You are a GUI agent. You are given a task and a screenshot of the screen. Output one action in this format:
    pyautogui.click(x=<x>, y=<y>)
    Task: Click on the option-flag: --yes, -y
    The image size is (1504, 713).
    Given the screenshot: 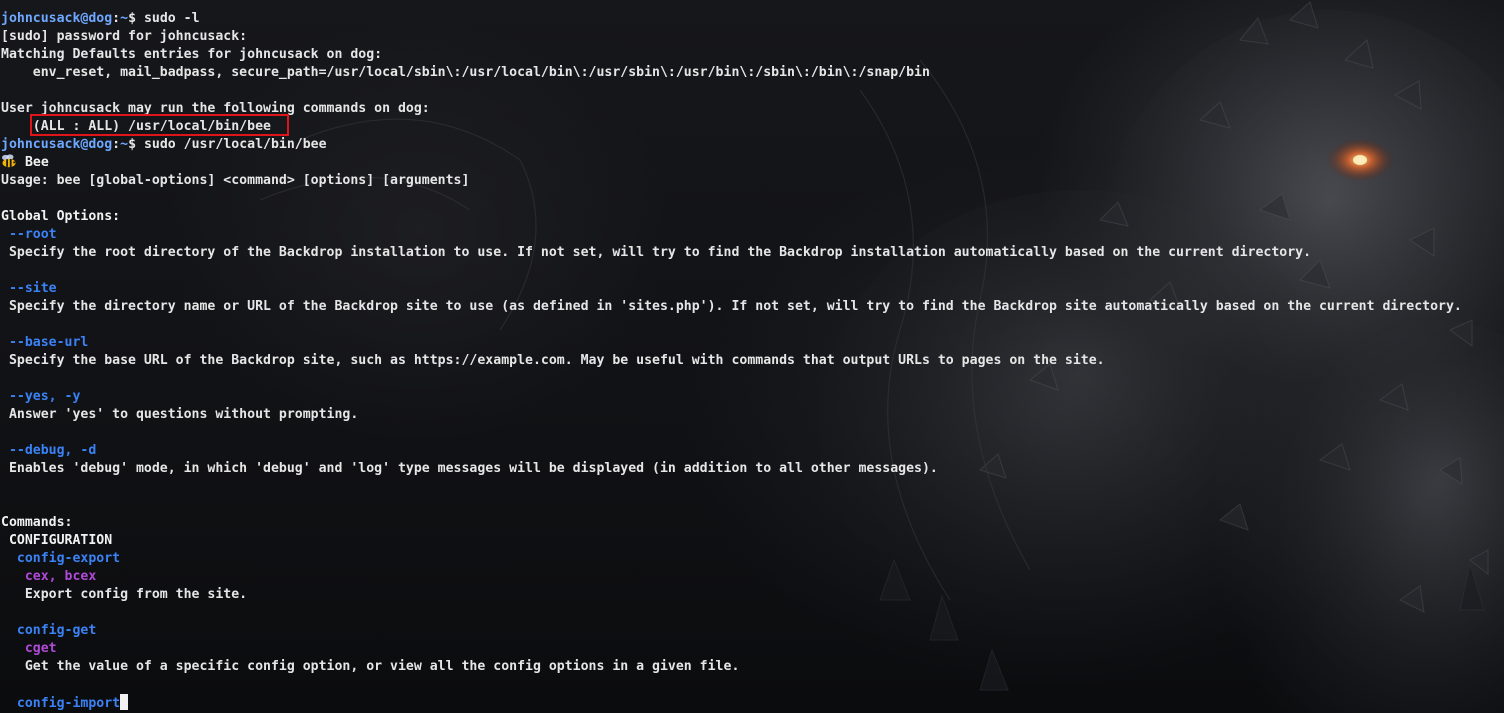 What is the action you would take?
    pyautogui.click(x=41, y=396)
    